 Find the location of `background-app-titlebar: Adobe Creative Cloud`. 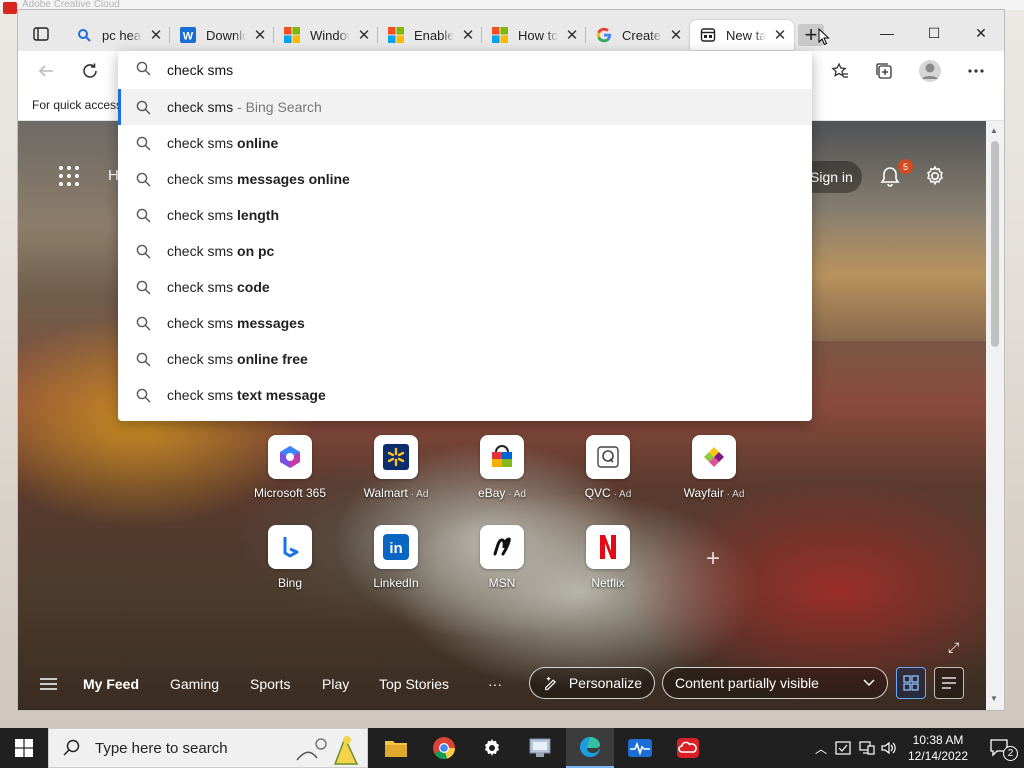

background-app-titlebar: Adobe Creative Cloud is located at coordinates (512, 7).